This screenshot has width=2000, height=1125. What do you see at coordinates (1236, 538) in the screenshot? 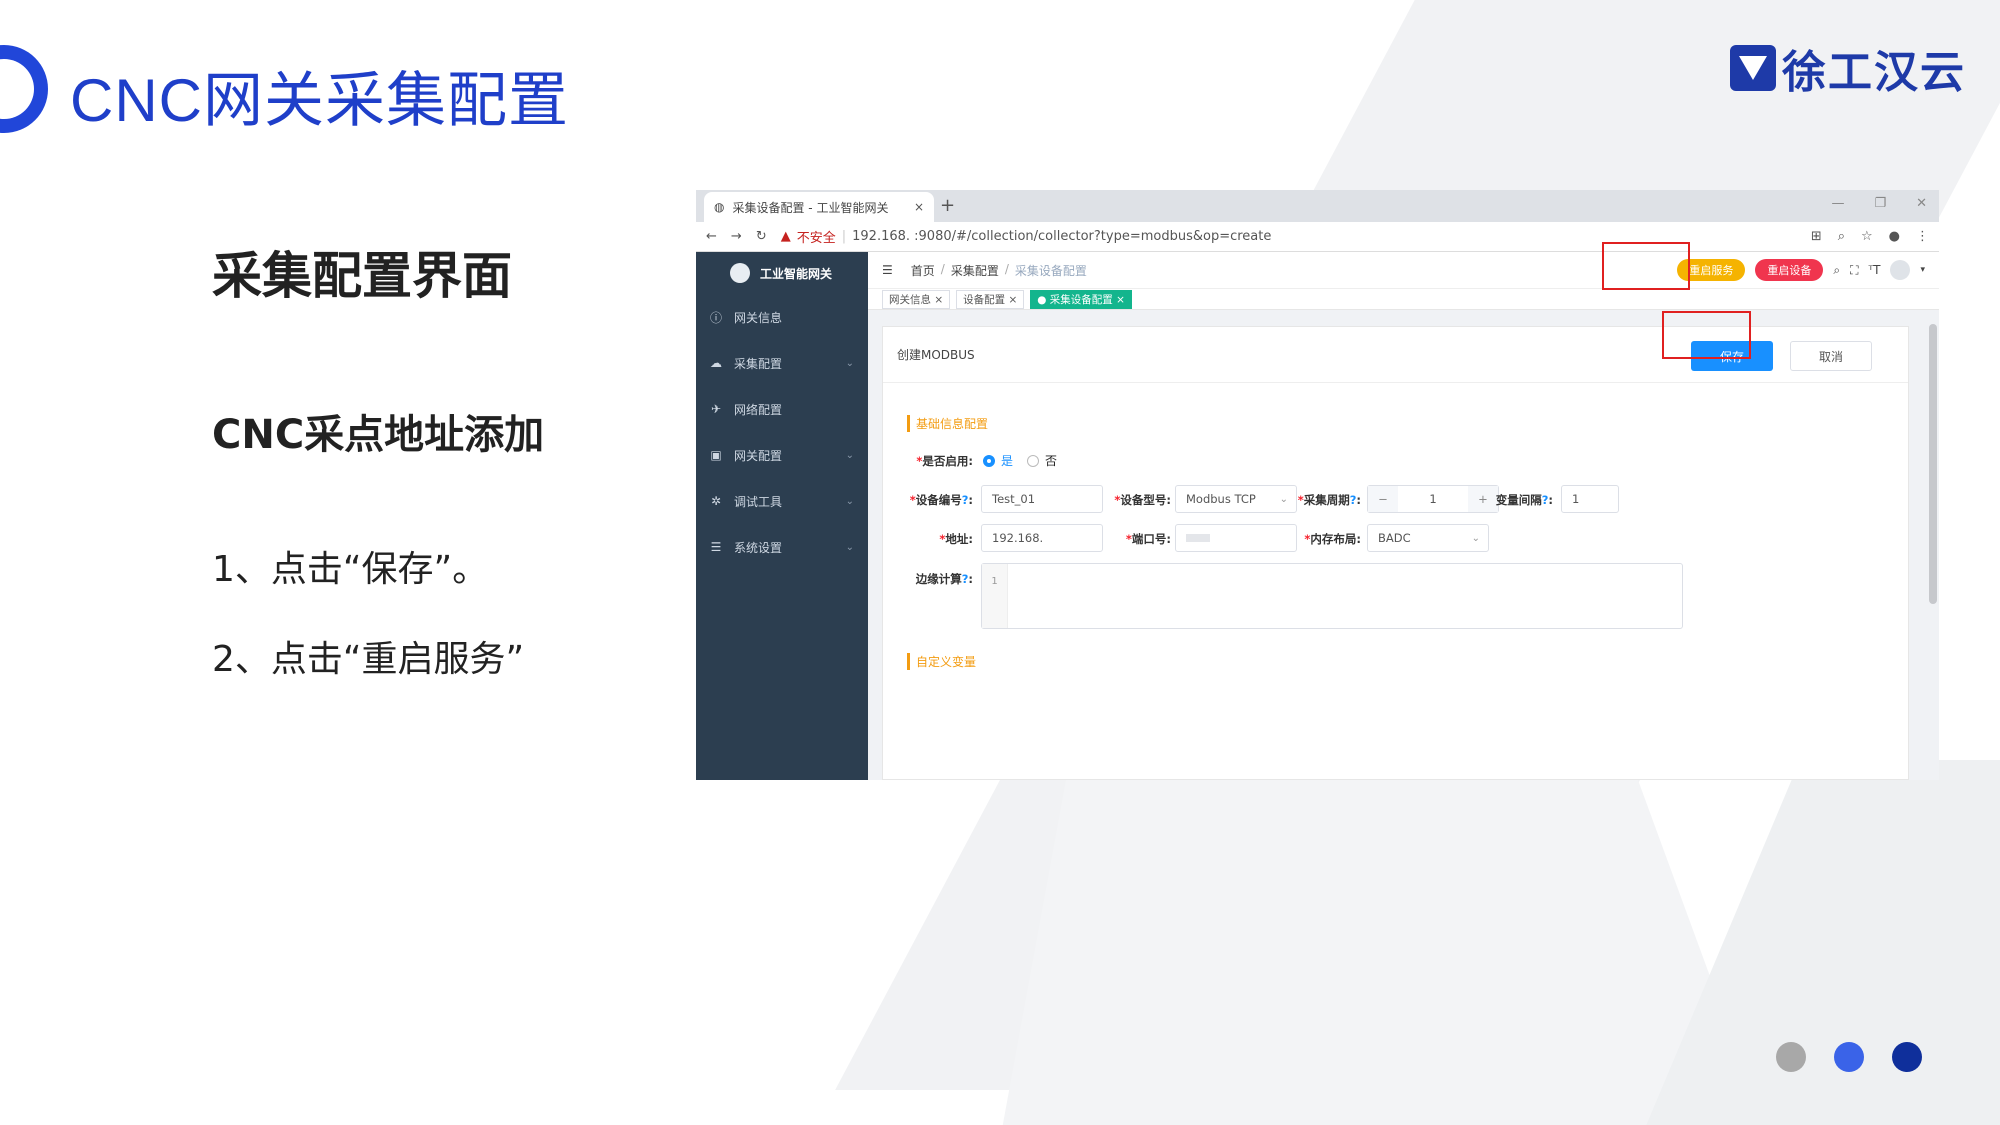
I see `port-input` at bounding box center [1236, 538].